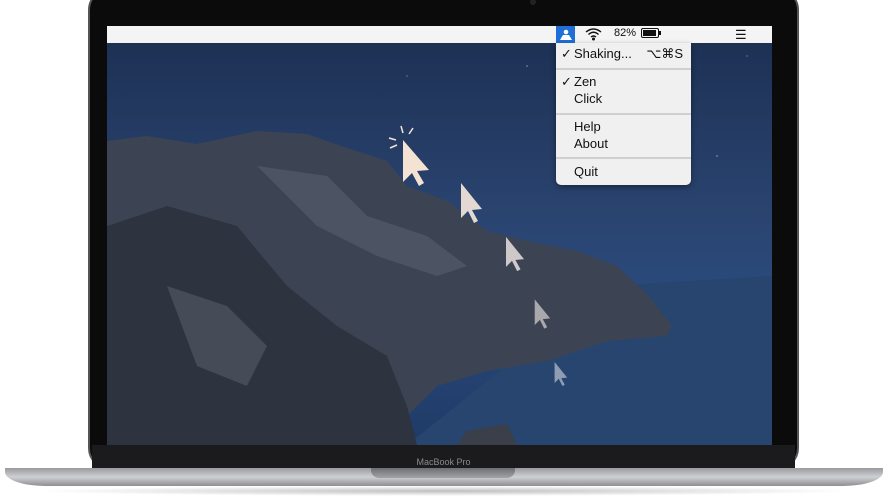 This screenshot has width=888, height=500. I want to click on menu-item-quit: Quit, so click(623, 171).